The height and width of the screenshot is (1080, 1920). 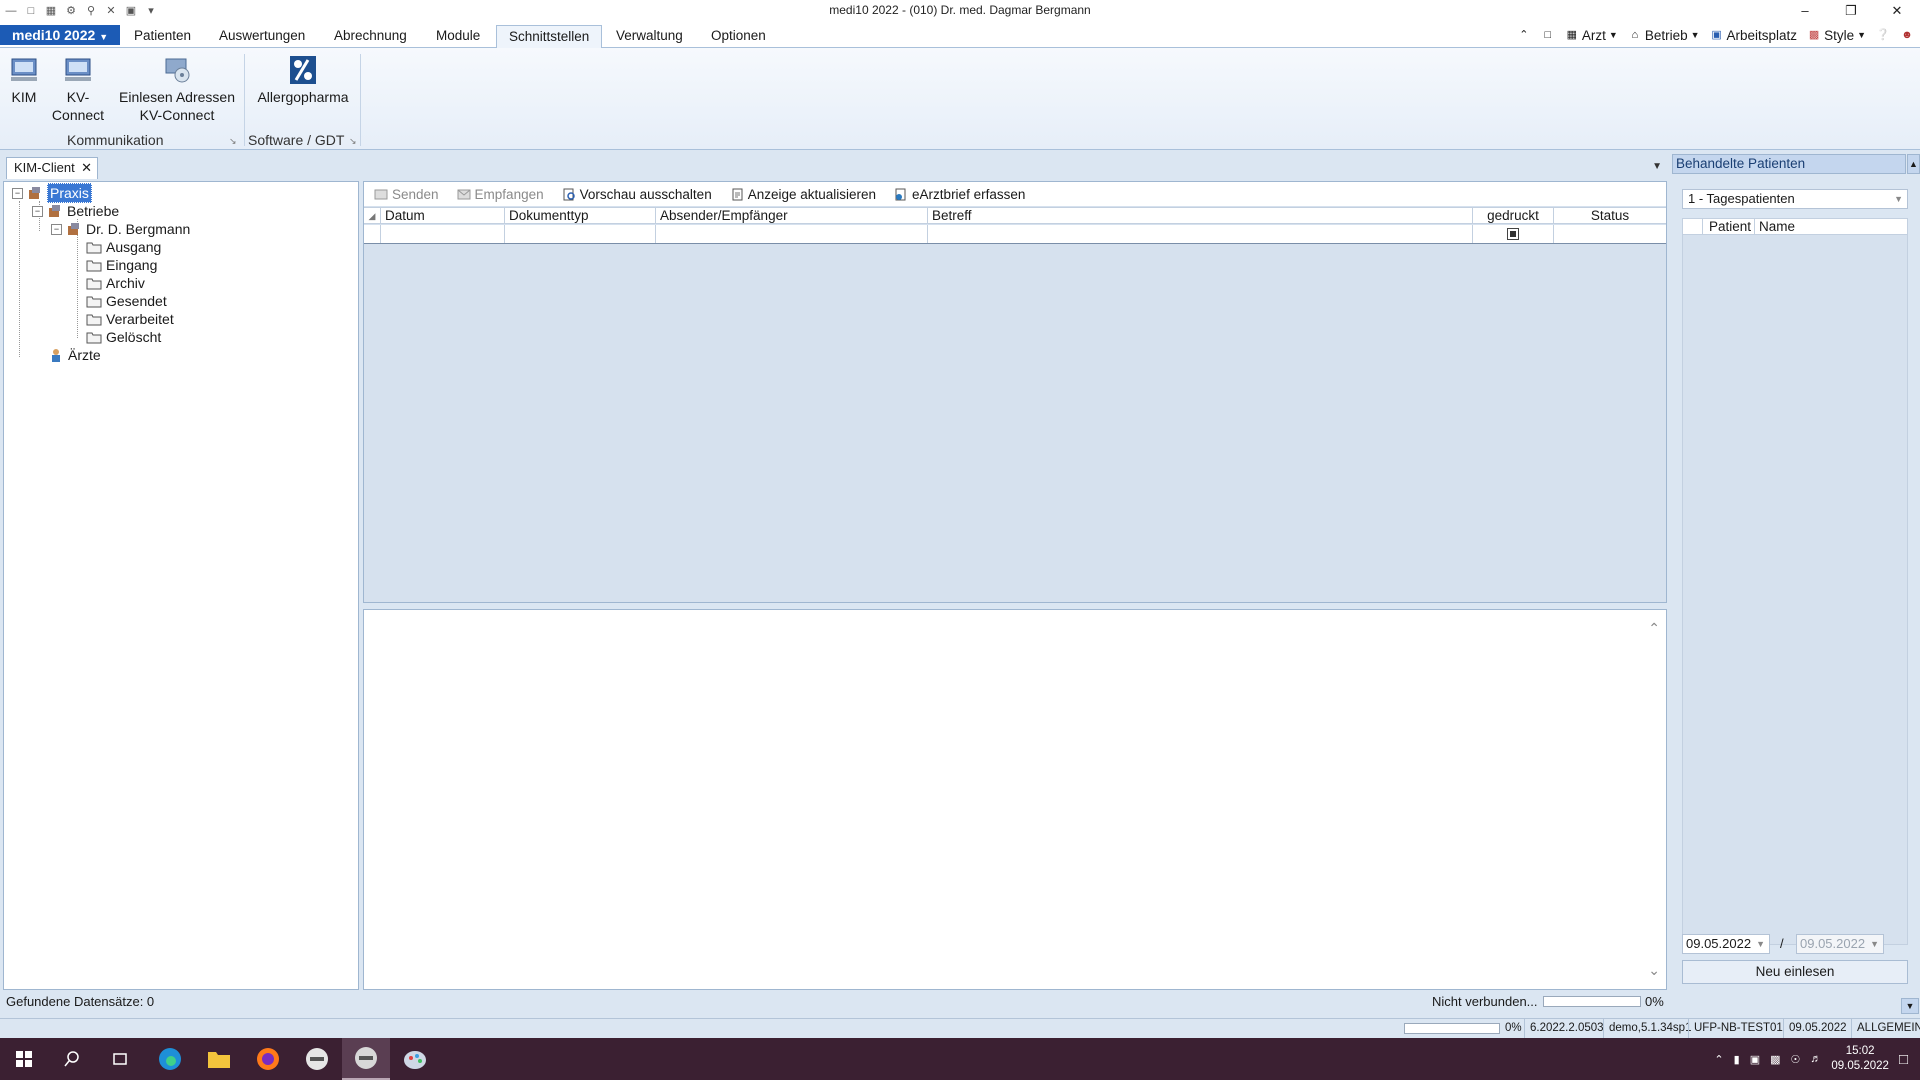 What do you see at coordinates (120, 229) in the screenshot?
I see `tree-node-doctor: − Dr. D. Bergmann` at bounding box center [120, 229].